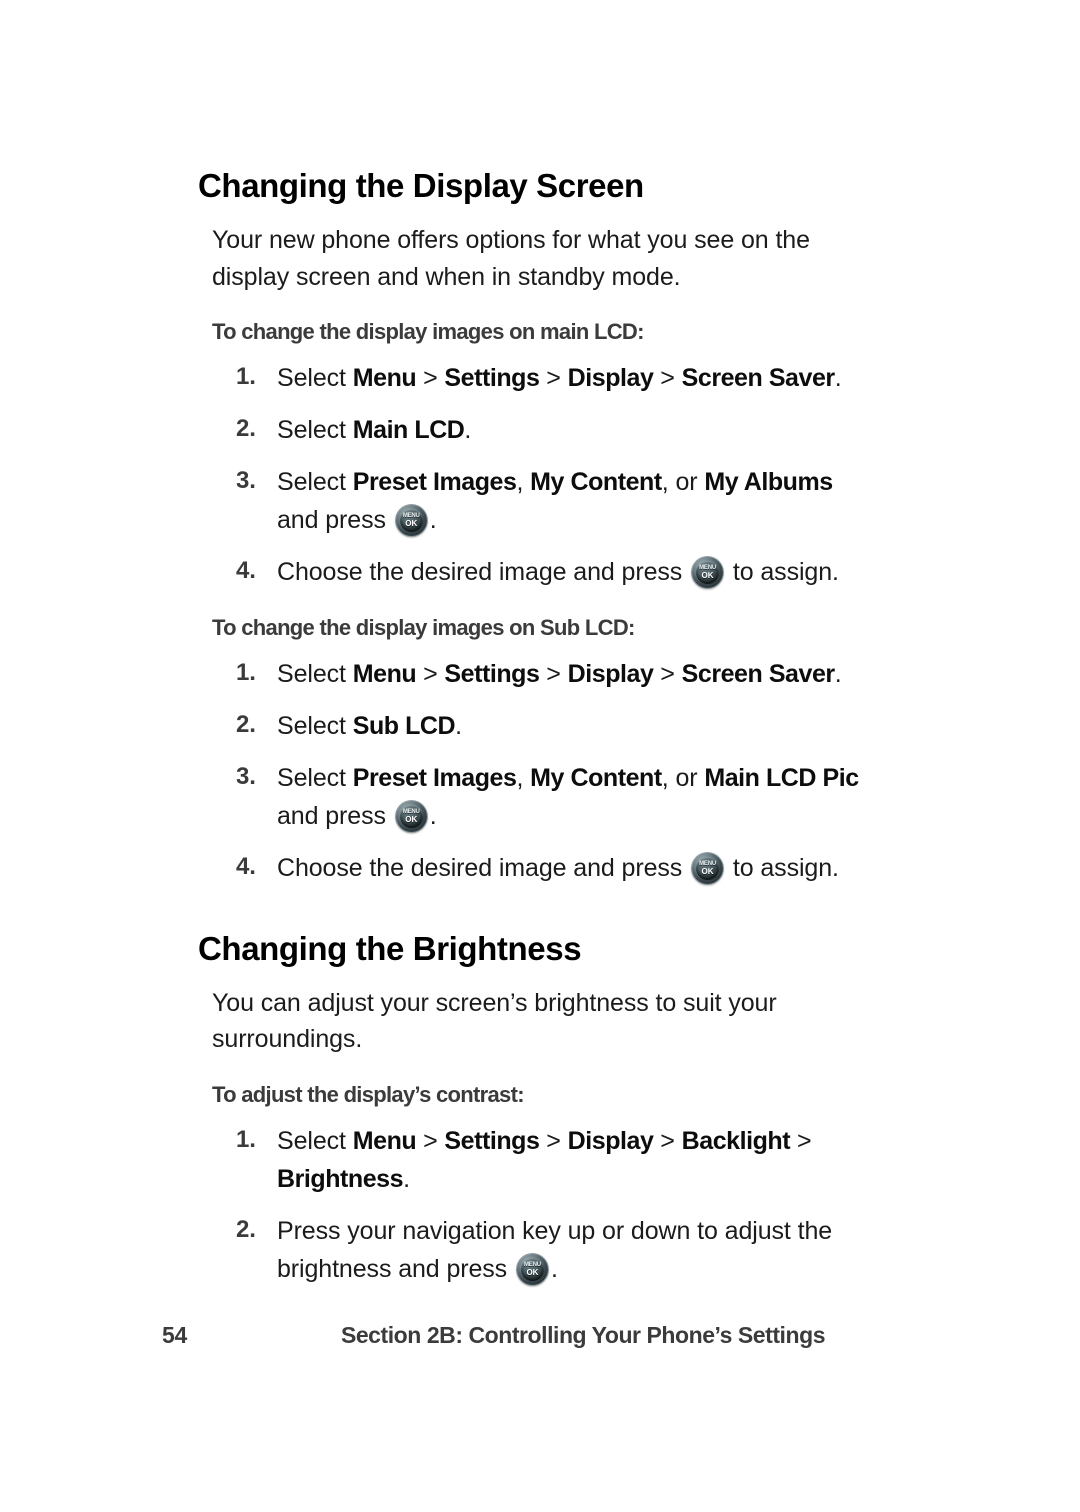  Describe the element at coordinates (340, 1178) in the screenshot. I see `step-emphasis: Brightness` at that location.